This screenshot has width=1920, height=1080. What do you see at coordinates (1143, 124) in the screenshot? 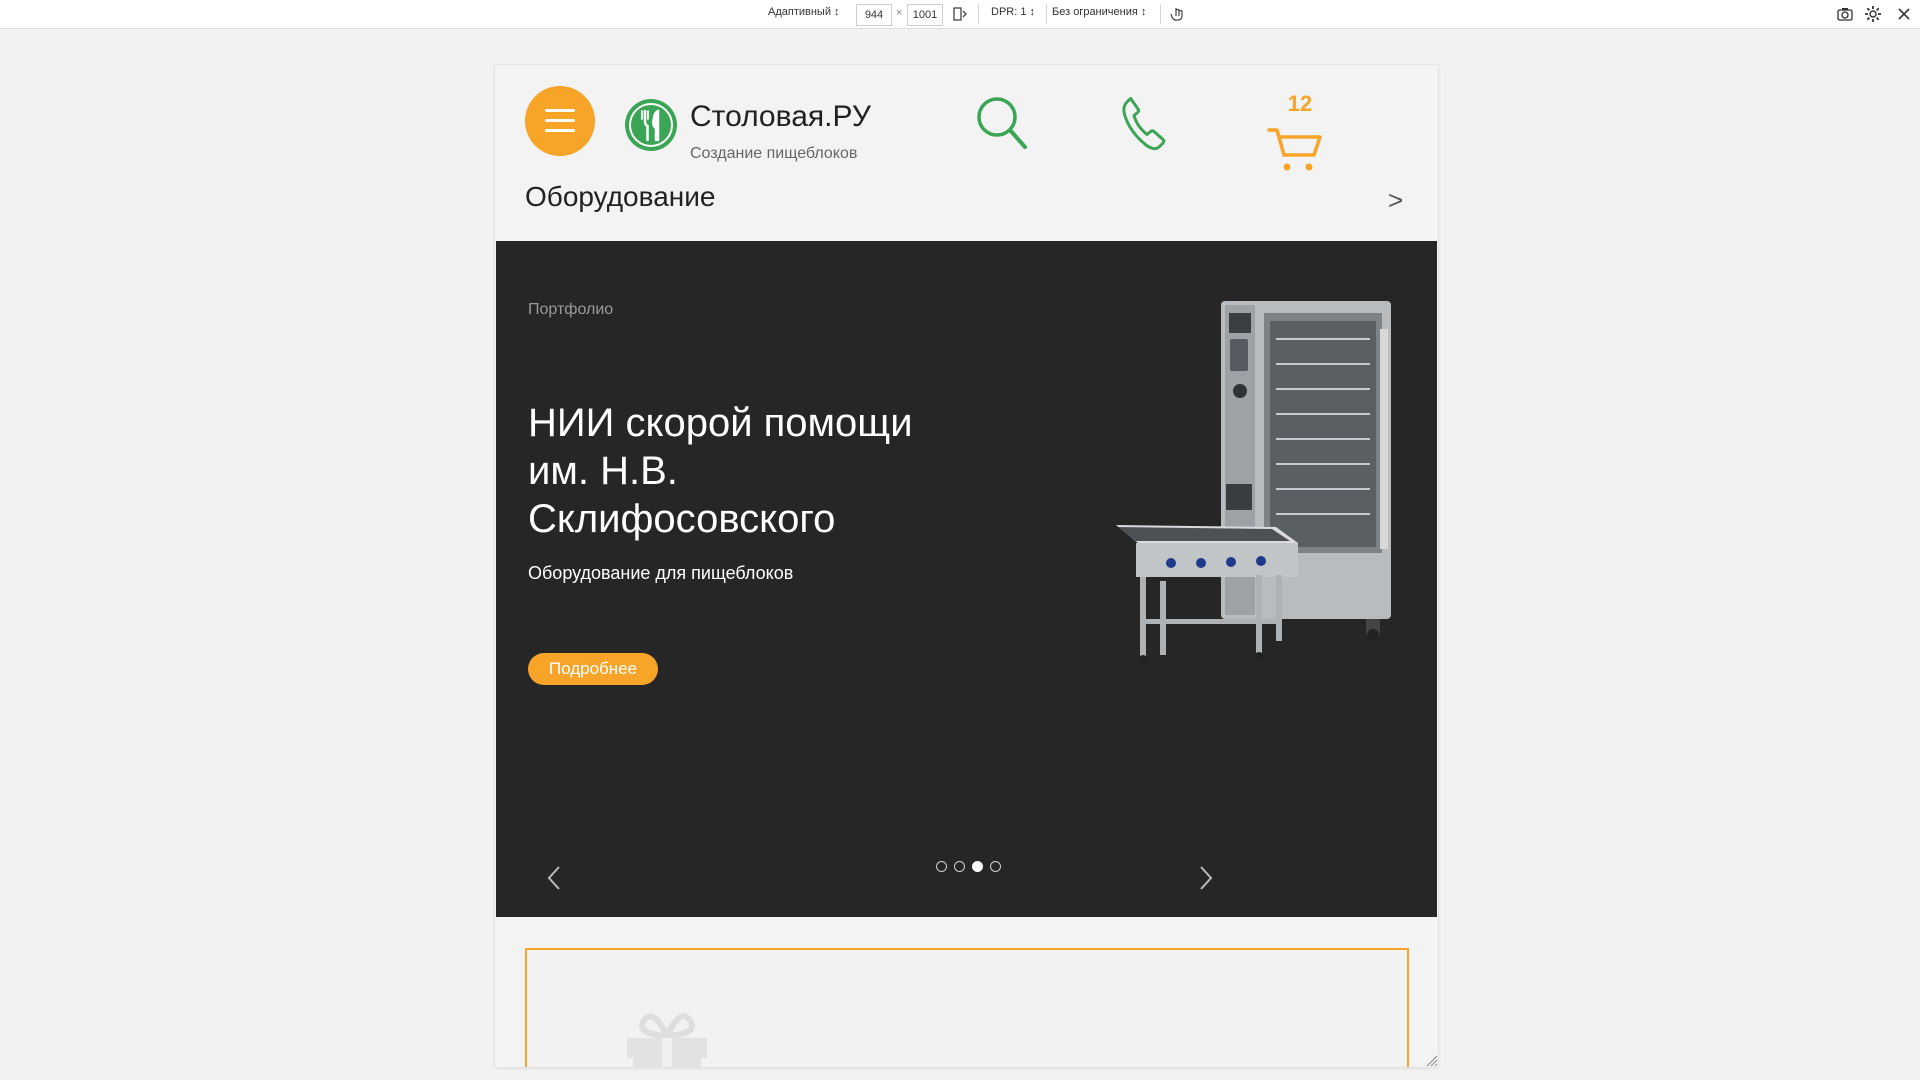
I see `phone-icon` at bounding box center [1143, 124].